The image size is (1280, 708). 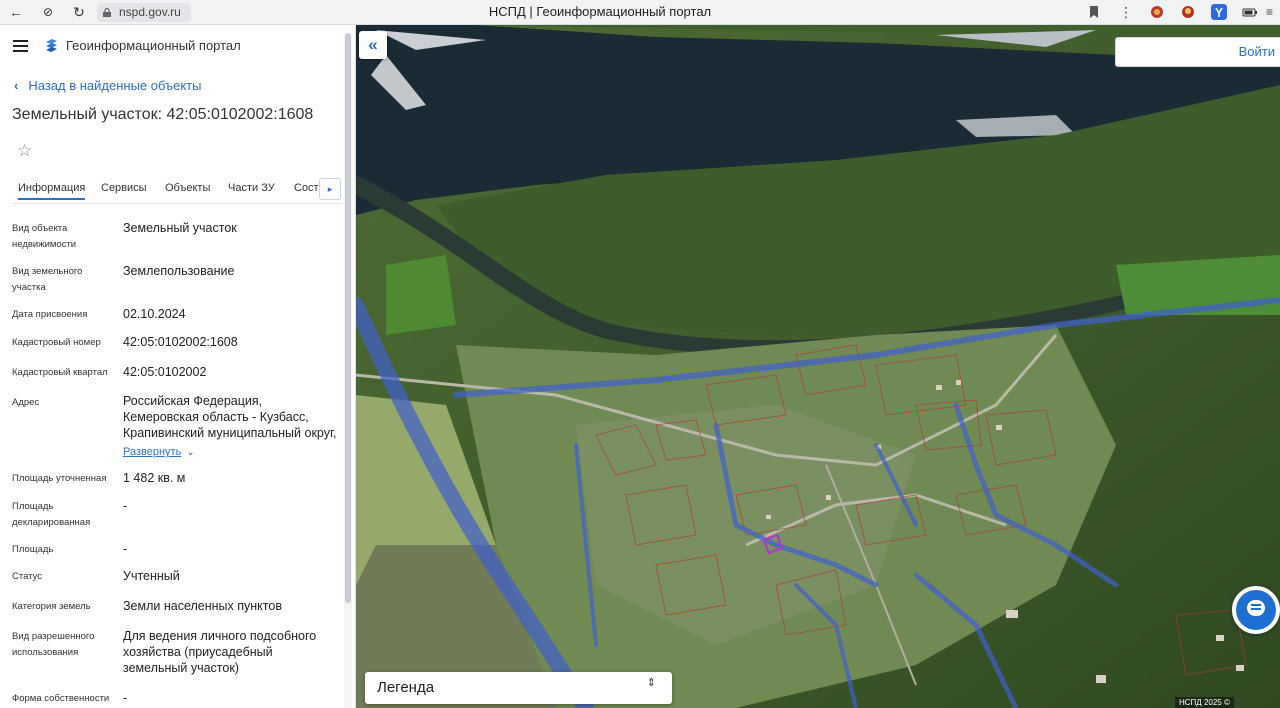 What do you see at coordinates (16, 85) in the screenshot?
I see `chevron-left-icon: ‹` at bounding box center [16, 85].